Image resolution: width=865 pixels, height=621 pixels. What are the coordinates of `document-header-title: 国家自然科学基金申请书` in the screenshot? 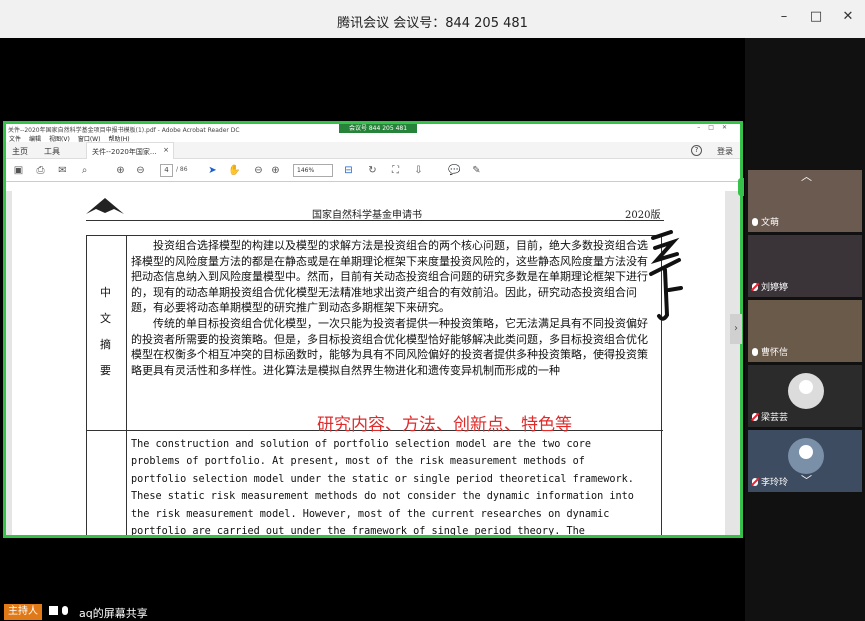 It's located at (367, 215).